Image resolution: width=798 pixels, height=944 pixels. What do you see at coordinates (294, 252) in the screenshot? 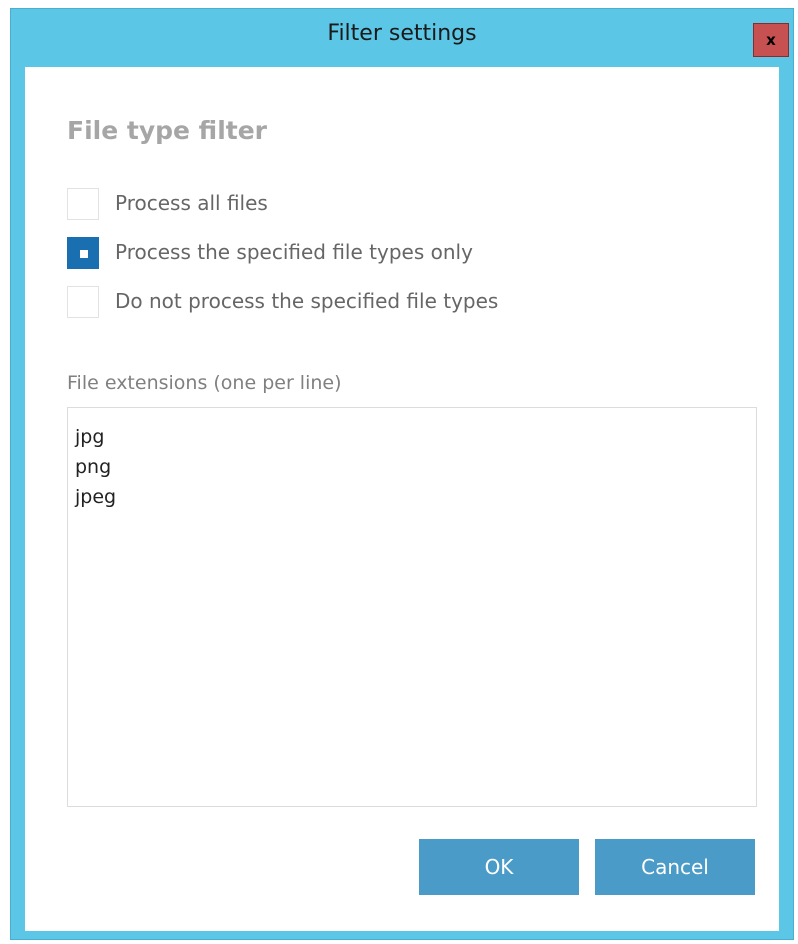
I see `option-label: Process the specified file types only` at bounding box center [294, 252].